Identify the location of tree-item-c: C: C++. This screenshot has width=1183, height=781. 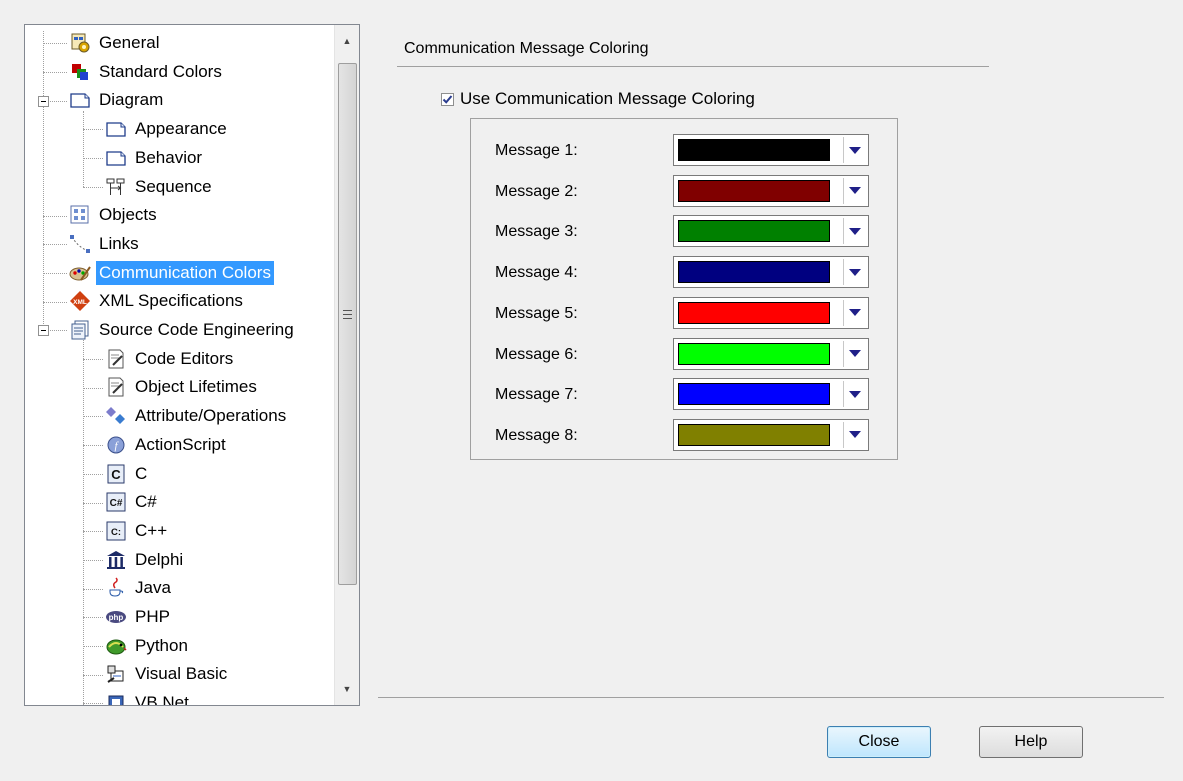
(137, 531).